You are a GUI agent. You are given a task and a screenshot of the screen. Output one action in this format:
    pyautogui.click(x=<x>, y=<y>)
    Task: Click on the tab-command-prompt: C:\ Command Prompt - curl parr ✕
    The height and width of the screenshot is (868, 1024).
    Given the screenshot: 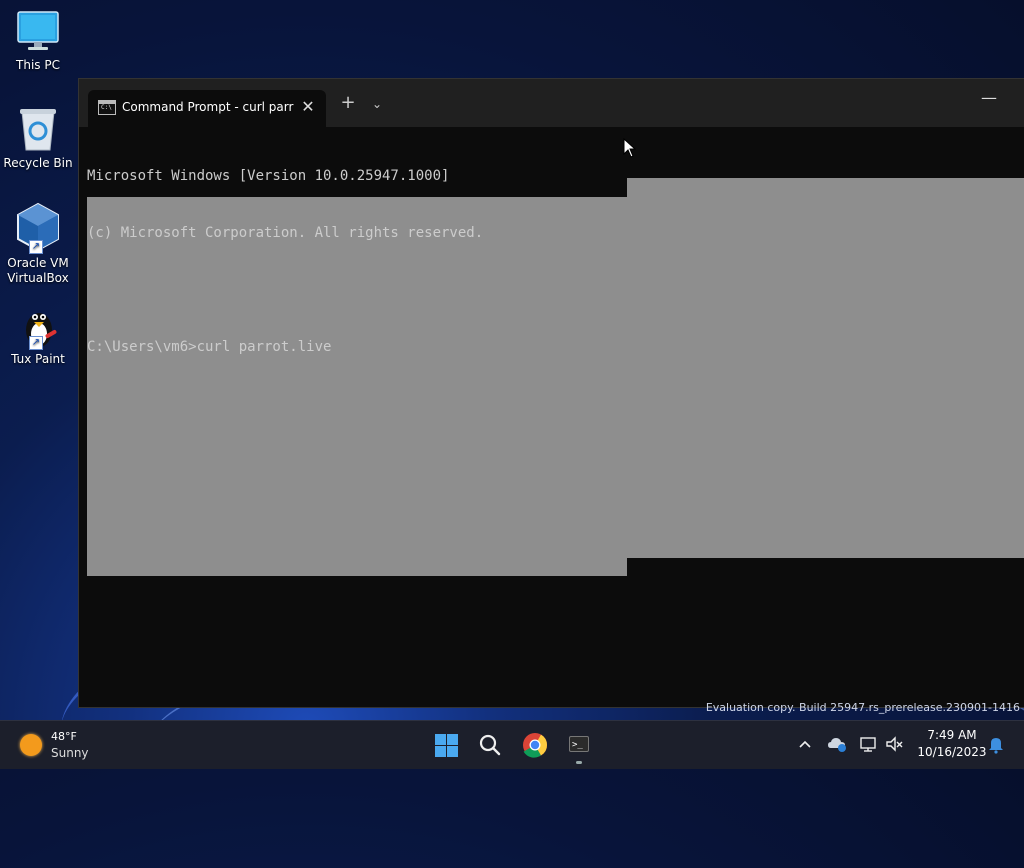 What is the action you would take?
    pyautogui.click(x=207, y=108)
    